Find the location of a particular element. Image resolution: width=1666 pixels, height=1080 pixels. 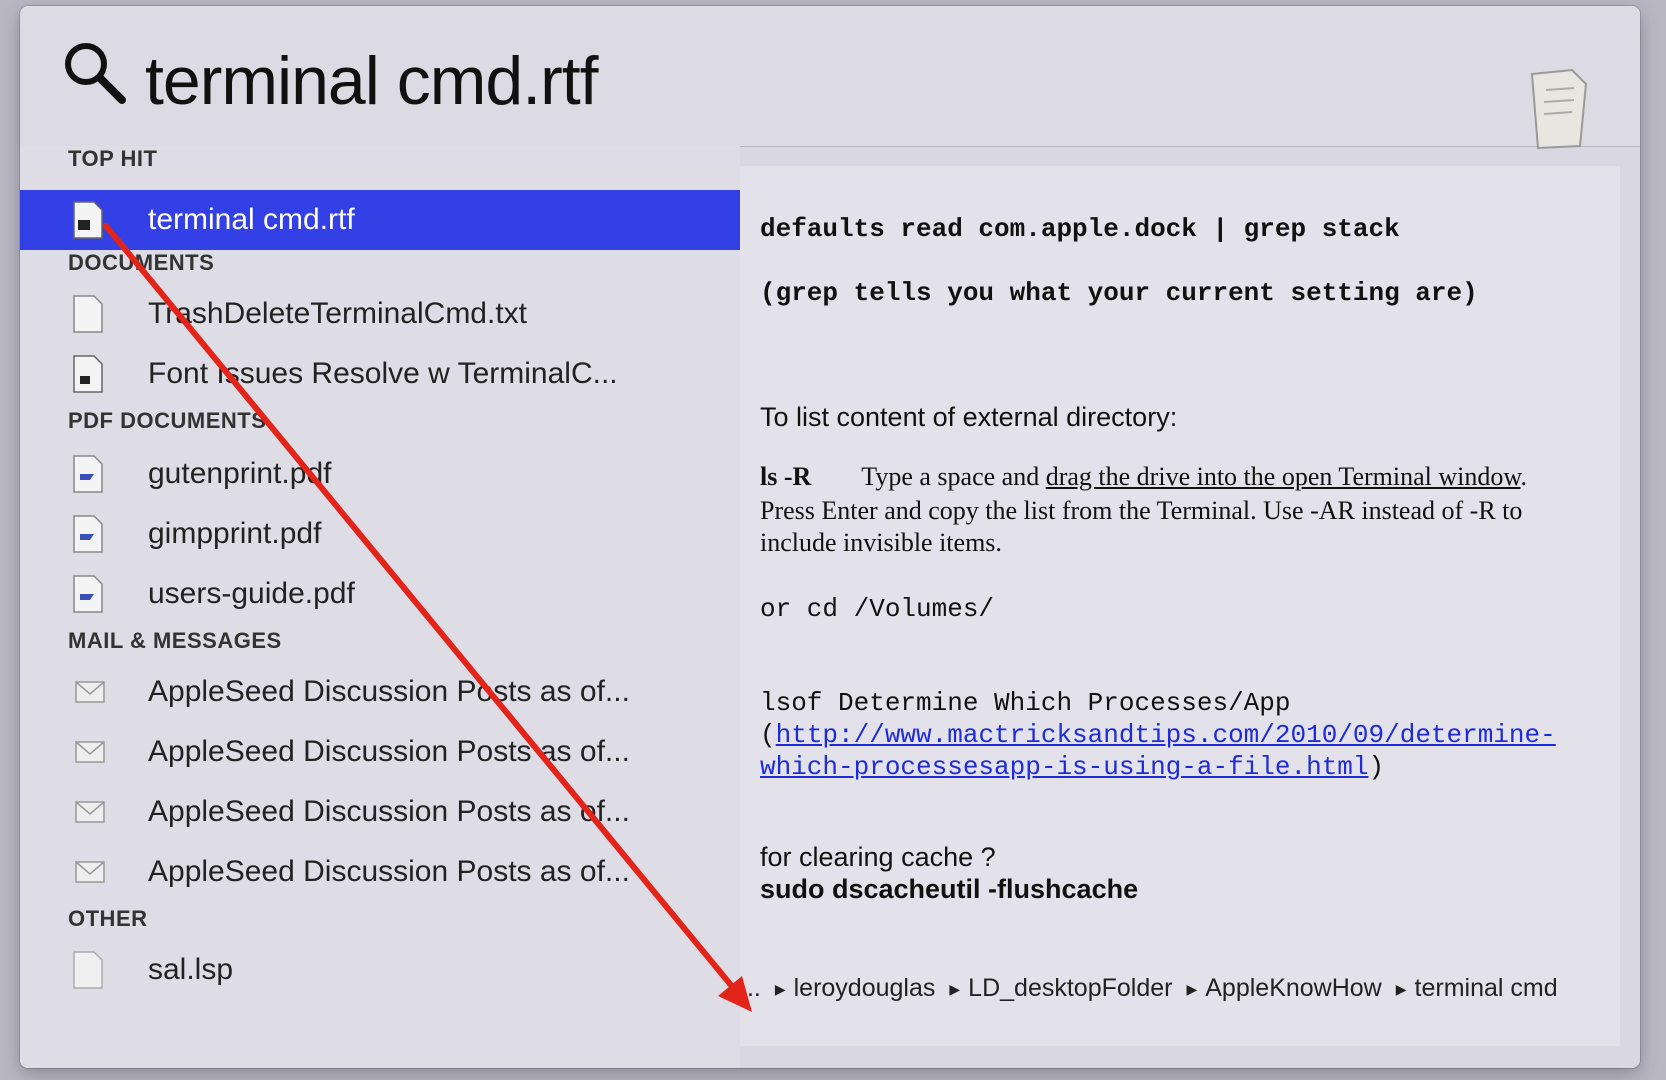

path-segment: leroydouglas is located at coordinates (865, 988).